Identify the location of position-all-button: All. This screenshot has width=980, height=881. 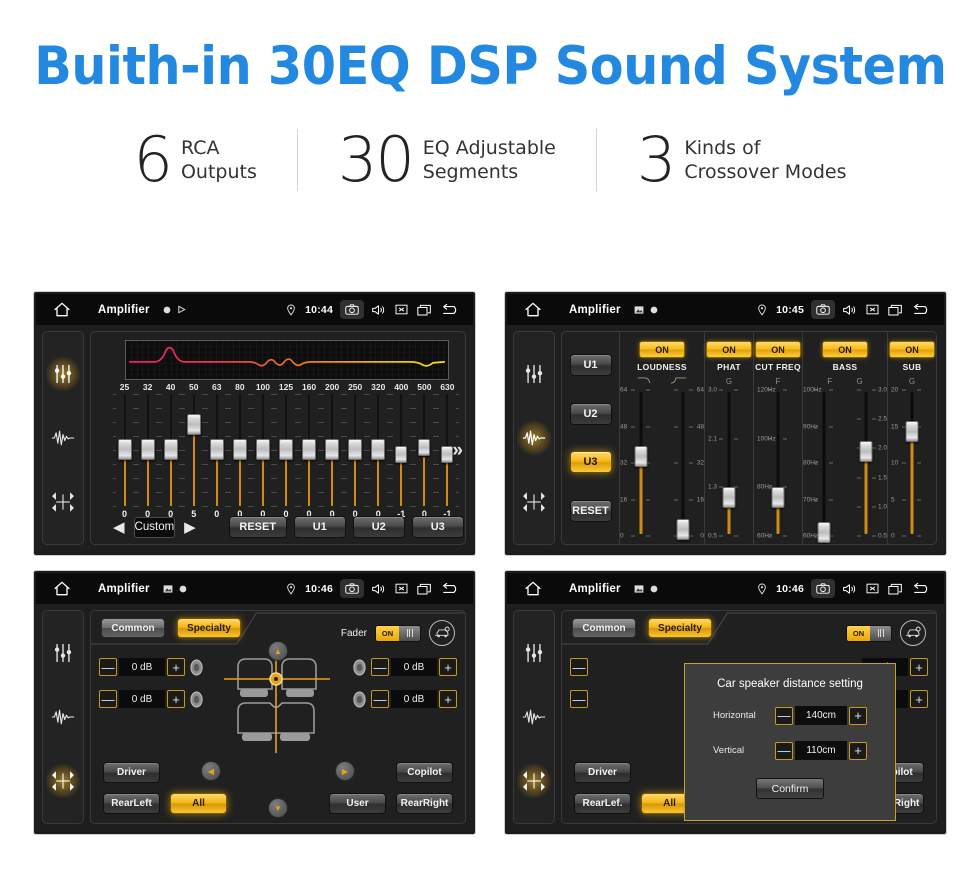
(198, 803).